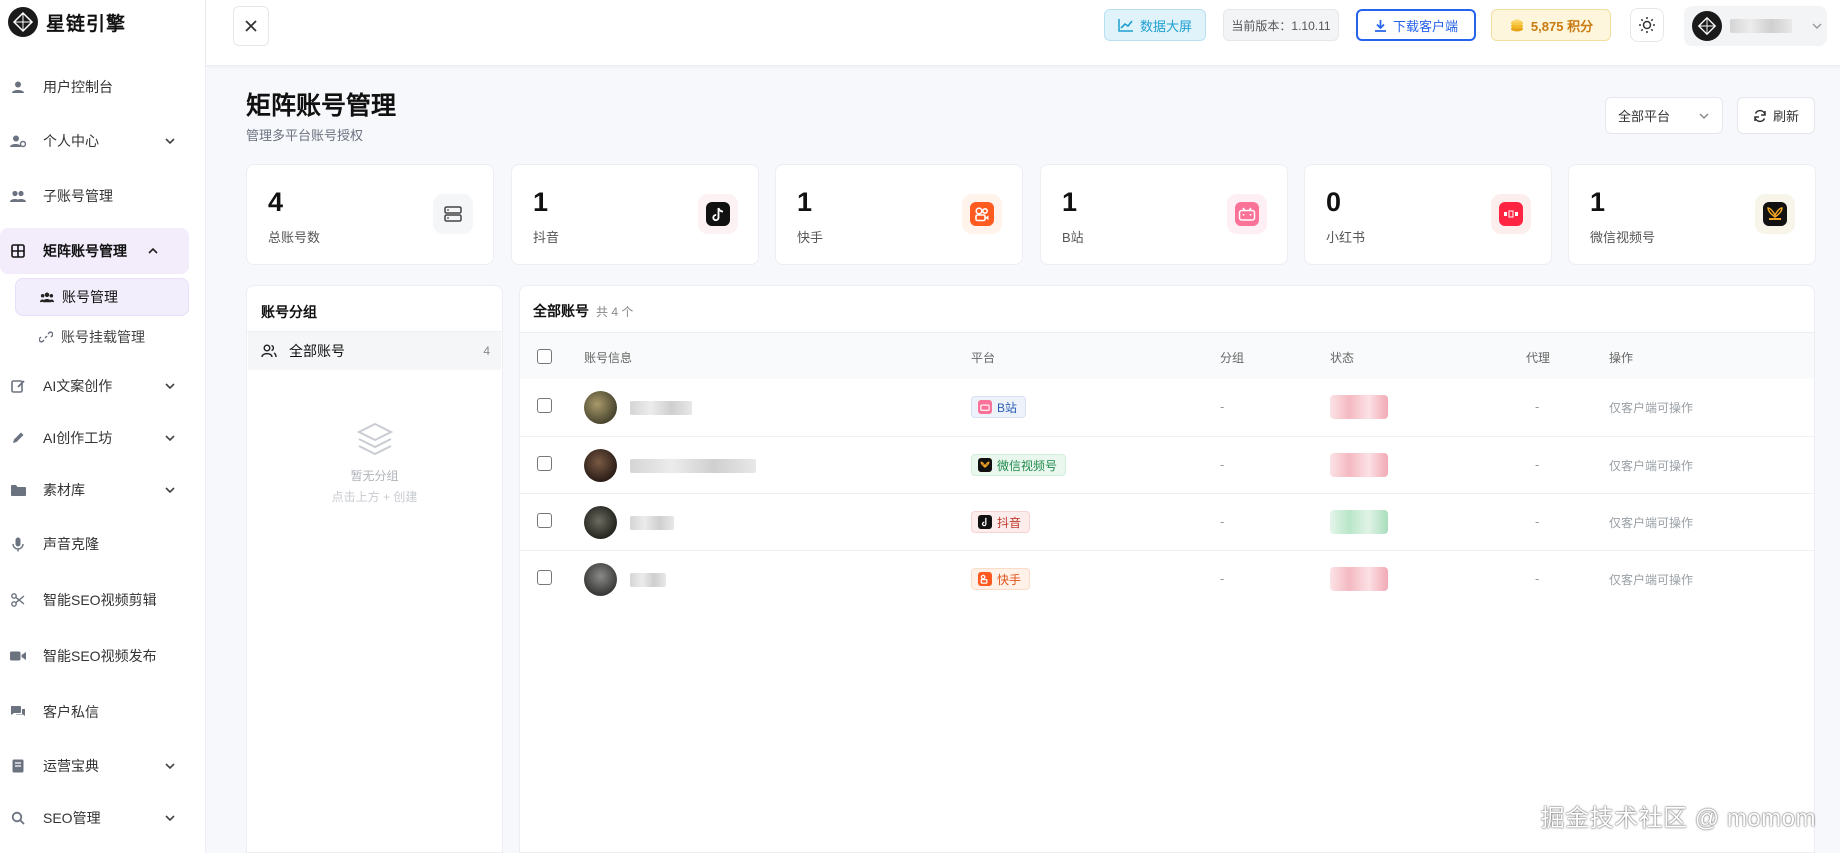 This screenshot has width=1840, height=853. What do you see at coordinates (374, 476) in the screenshot?
I see `empty-title: 暂无分组` at bounding box center [374, 476].